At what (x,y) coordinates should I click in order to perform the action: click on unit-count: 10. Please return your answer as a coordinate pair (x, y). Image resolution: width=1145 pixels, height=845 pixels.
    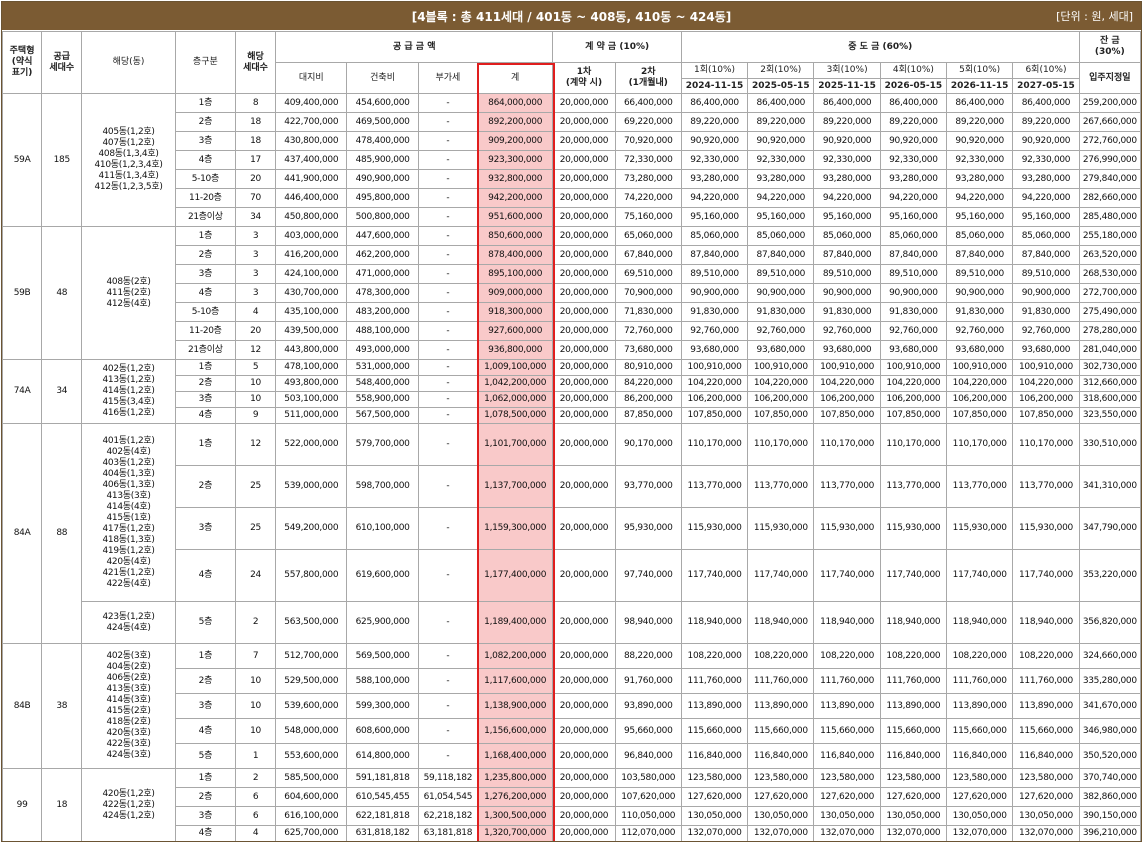
    Looking at the image, I should click on (255, 383).